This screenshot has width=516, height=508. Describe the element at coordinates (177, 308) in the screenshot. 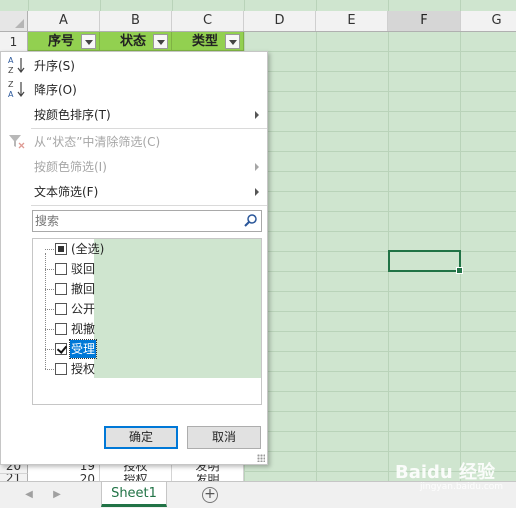

I see `list-highlight-area` at that location.